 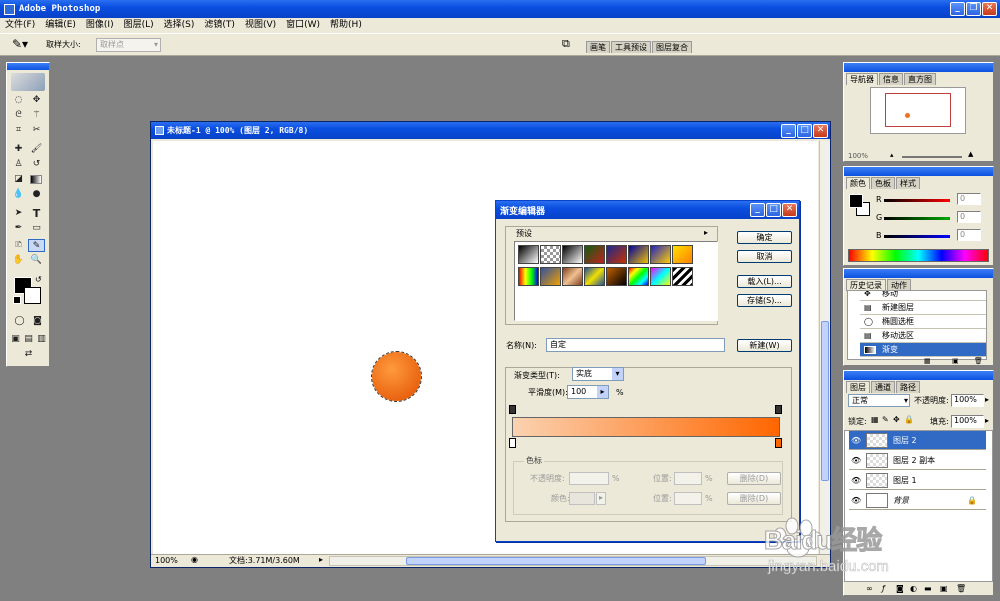 What do you see at coordinates (923, 322) in the screenshot?
I see `history-item: ◯ 椭圆选框` at bounding box center [923, 322].